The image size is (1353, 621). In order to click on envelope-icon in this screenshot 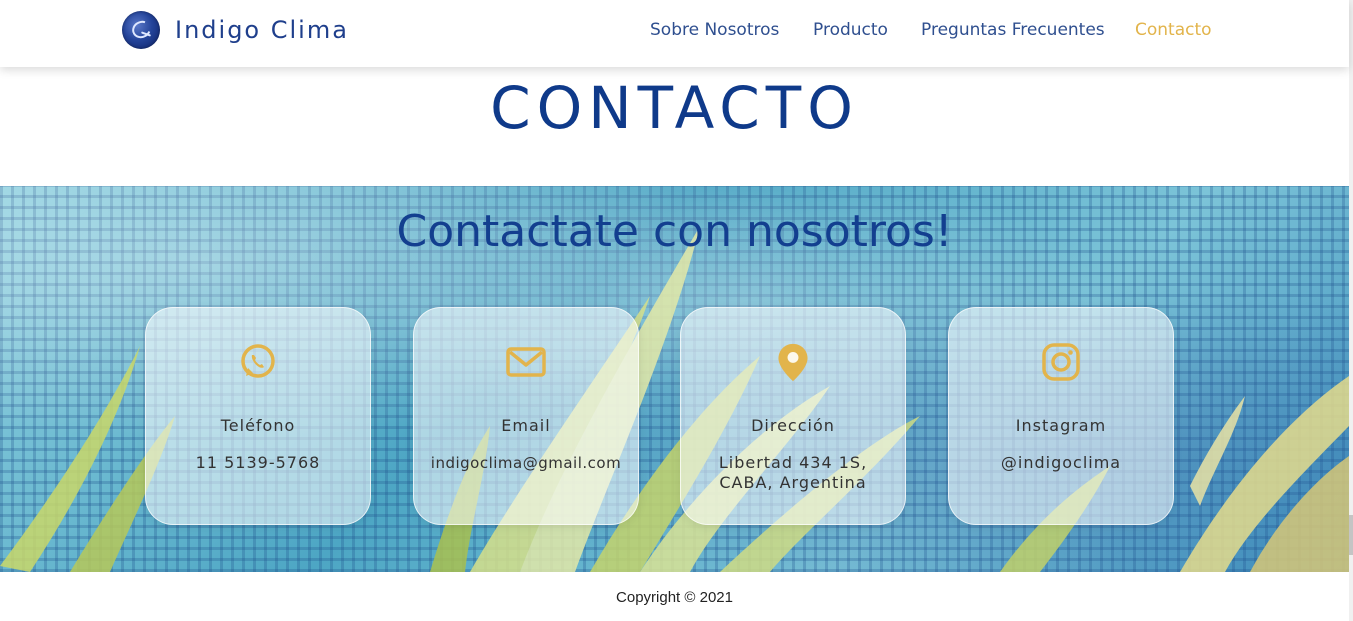, I will do `click(526, 362)`.